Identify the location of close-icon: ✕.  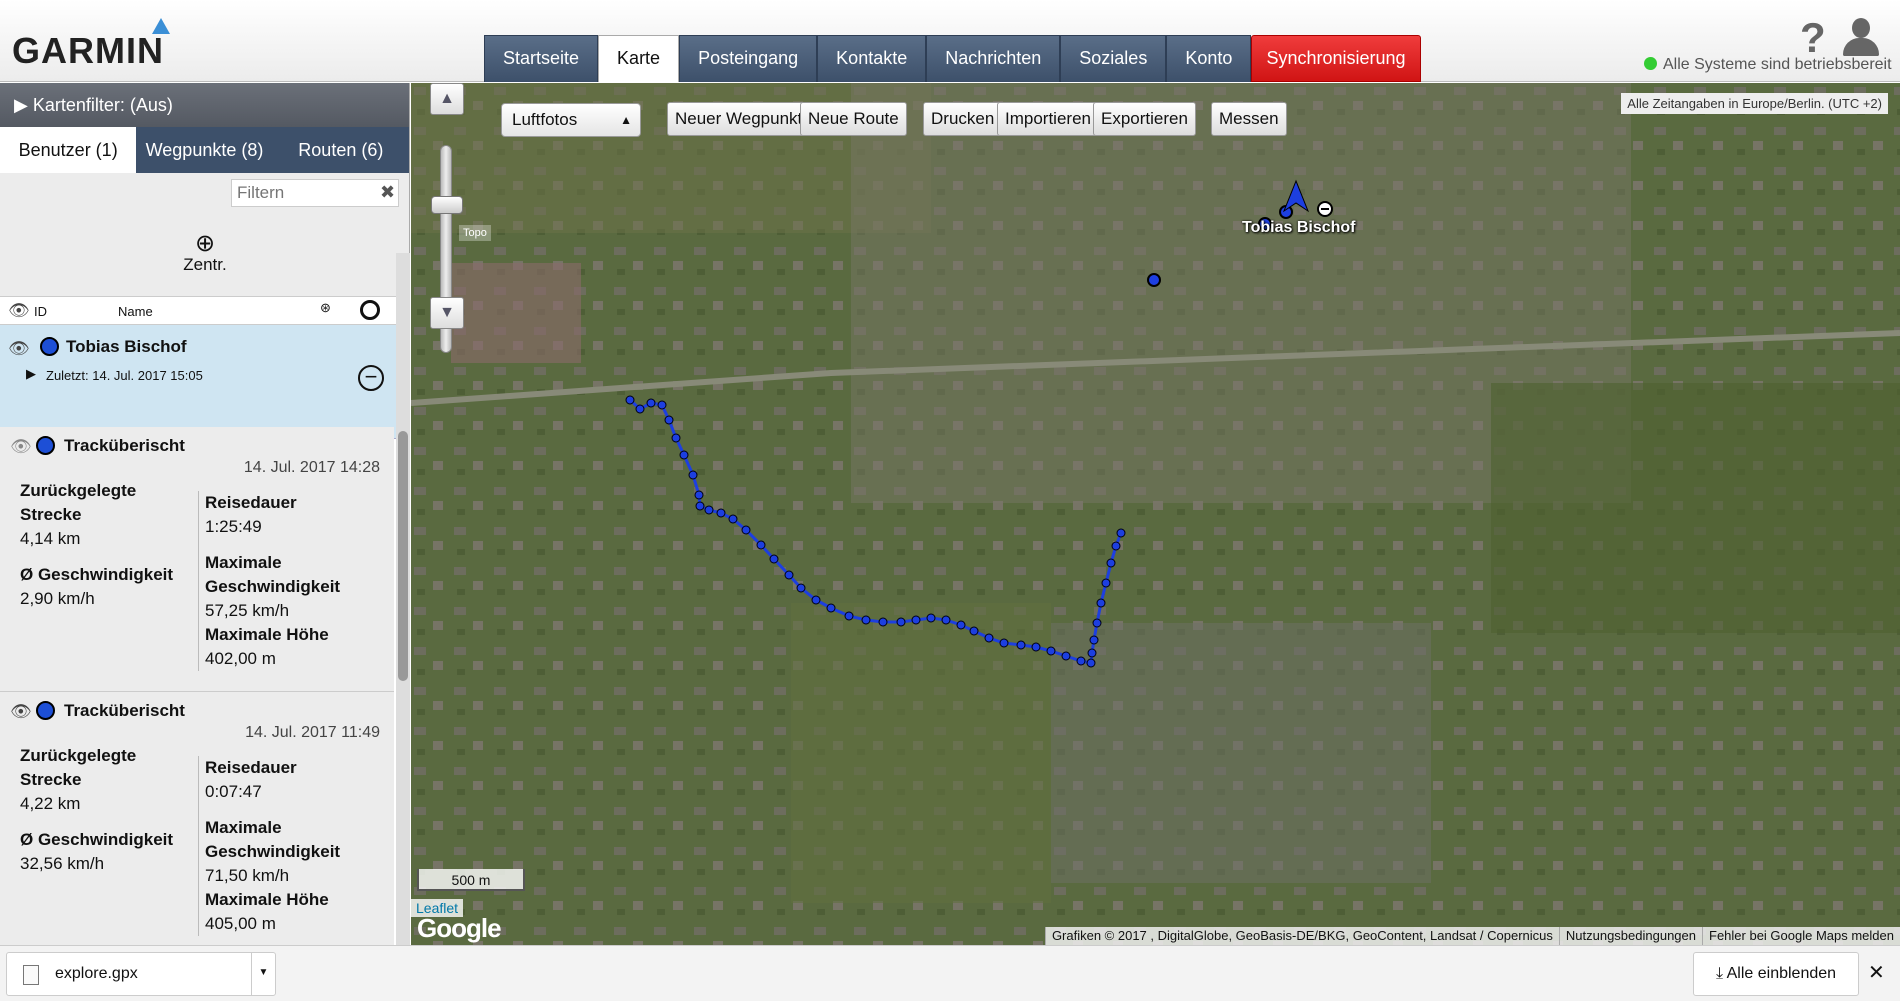
(1876, 972).